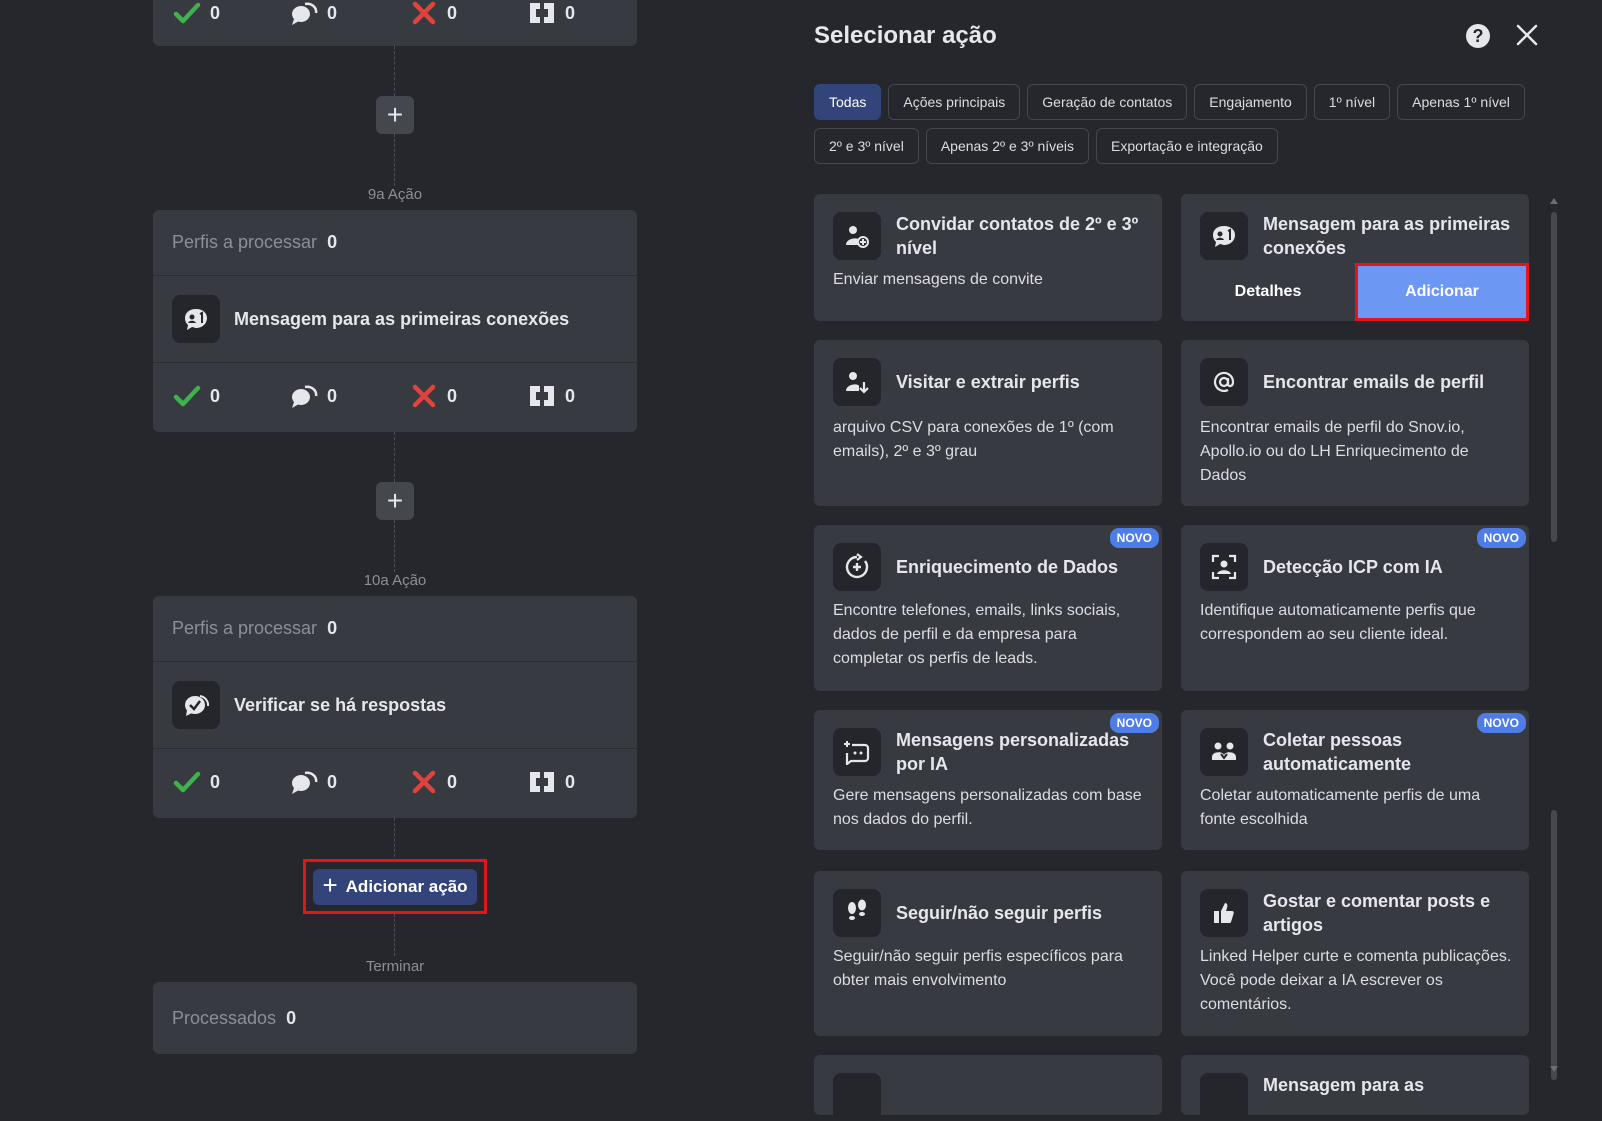 The image size is (1602, 1121). Describe the element at coordinates (1268, 292) in the screenshot. I see `details-button: Detalhes` at that location.